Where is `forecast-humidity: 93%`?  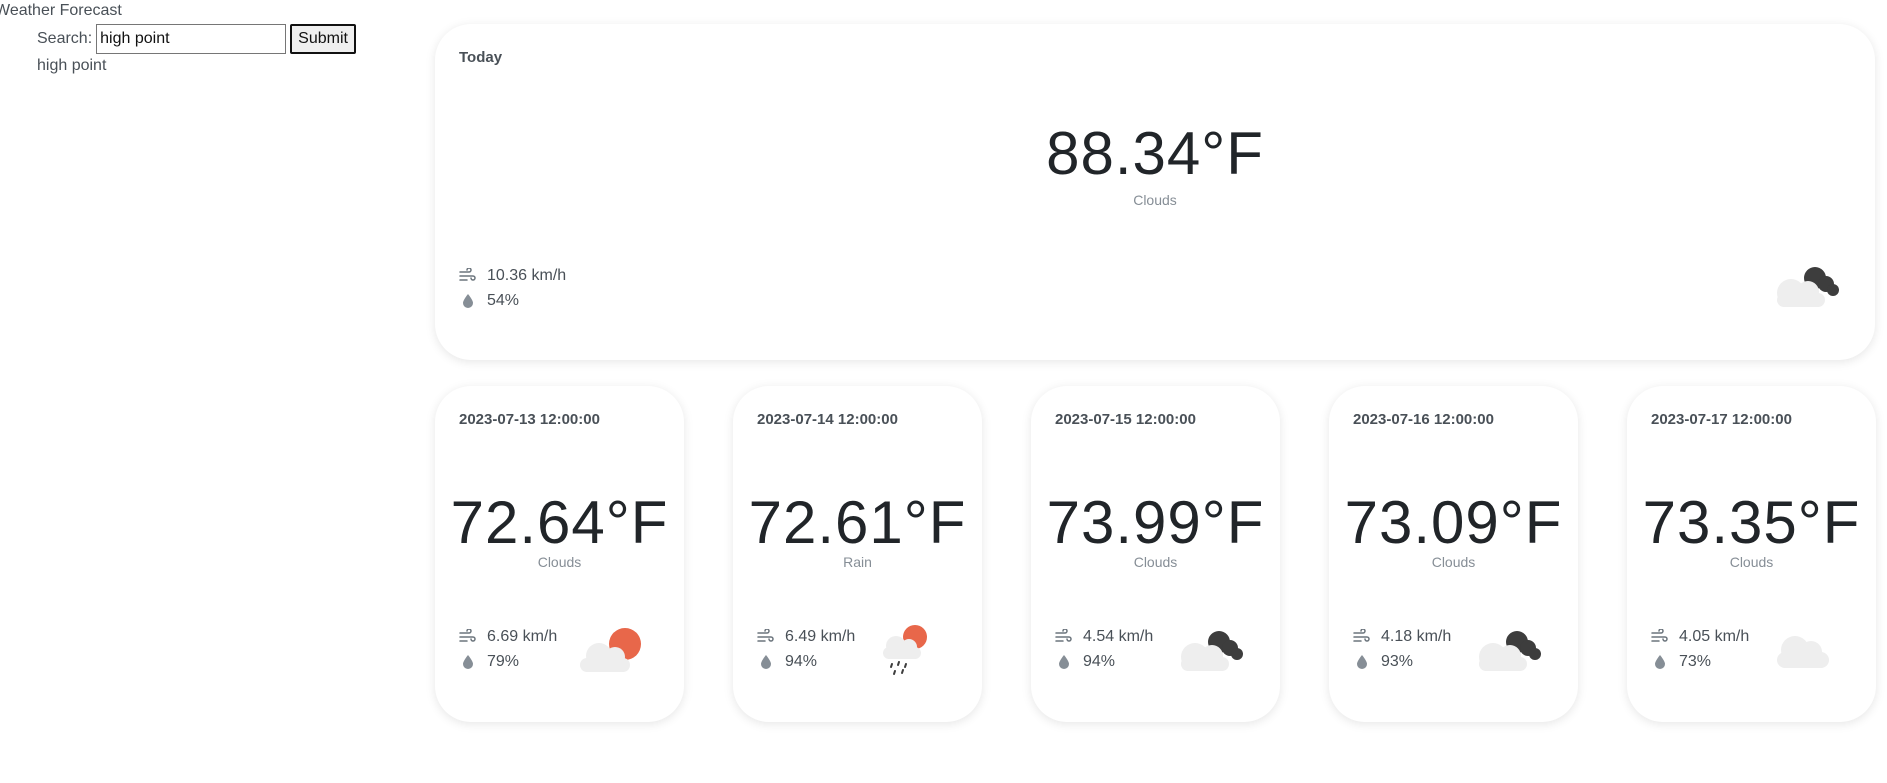 forecast-humidity: 93% is located at coordinates (1402, 661).